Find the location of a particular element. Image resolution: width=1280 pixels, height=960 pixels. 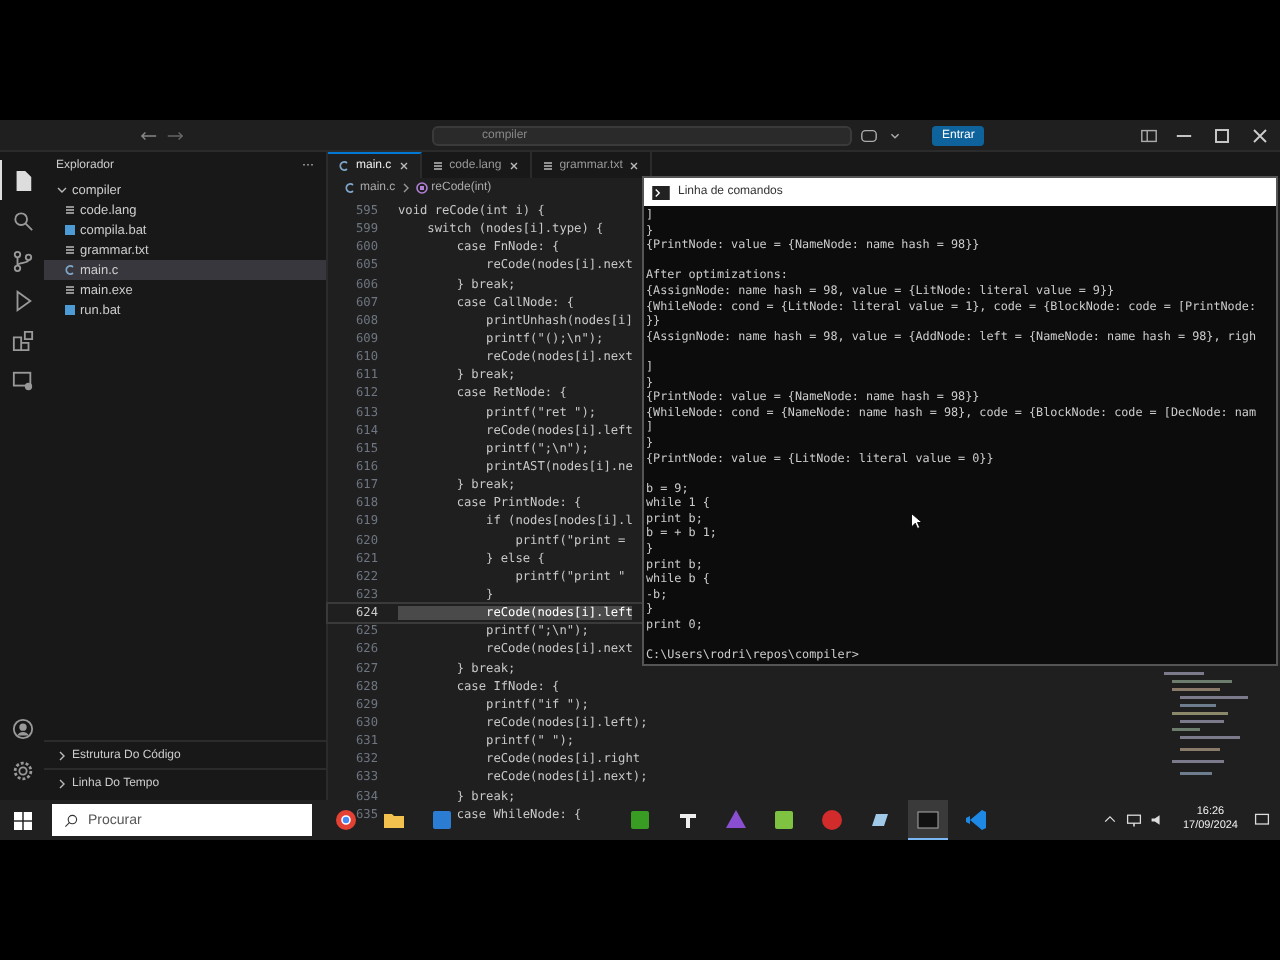

account-icon is located at coordinates (22, 729).